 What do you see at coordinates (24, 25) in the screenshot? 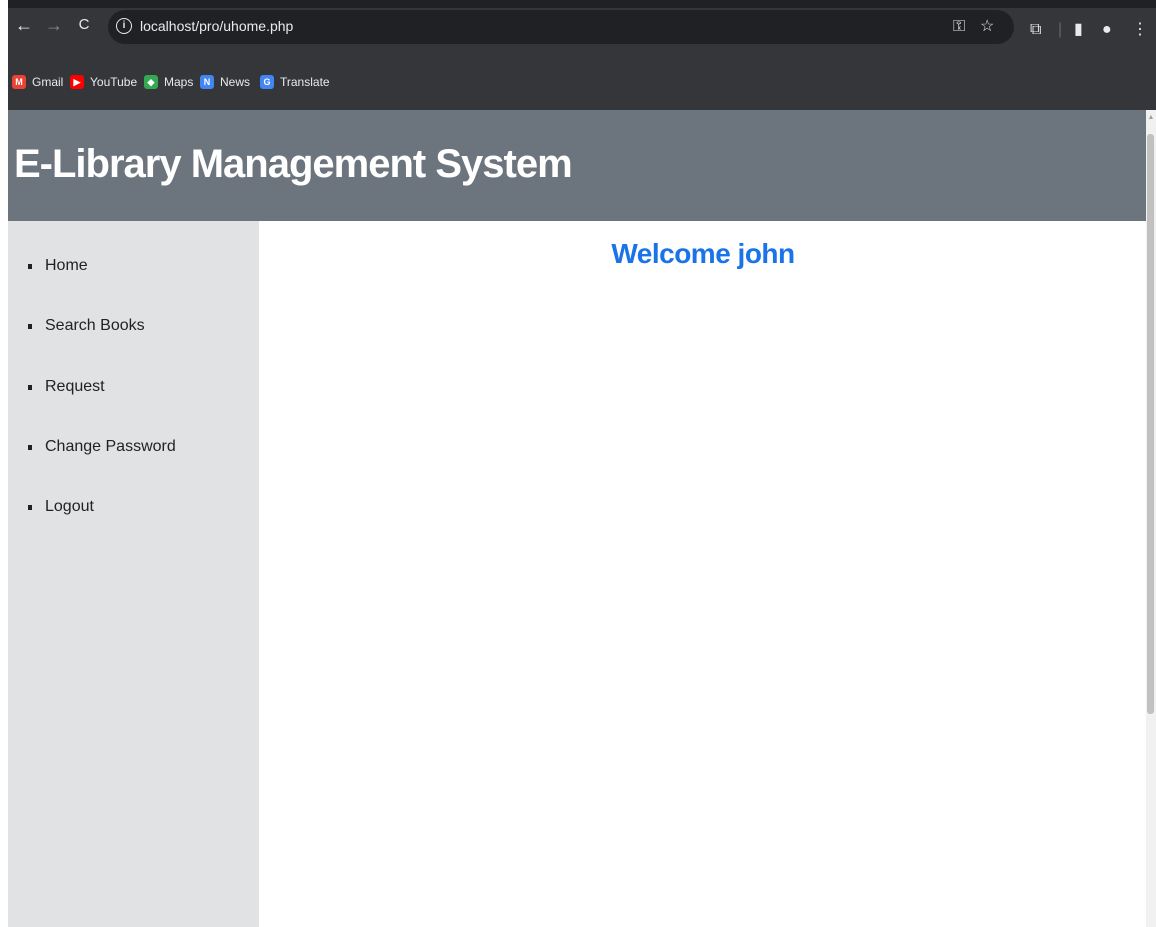
I see `back-icon: ←` at bounding box center [24, 25].